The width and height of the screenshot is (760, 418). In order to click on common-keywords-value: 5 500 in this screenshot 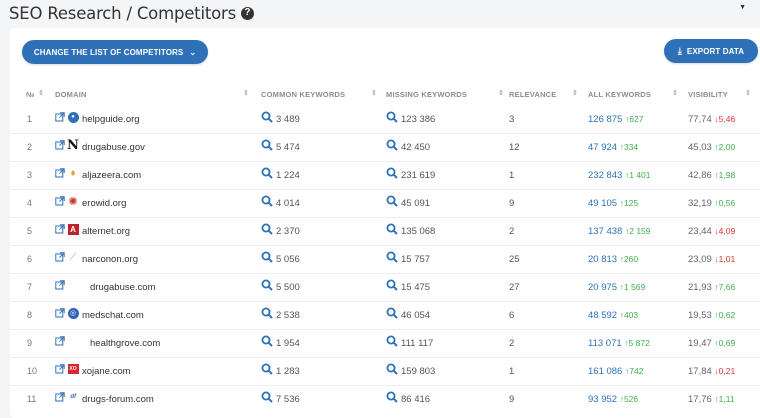, I will do `click(288, 287)`.